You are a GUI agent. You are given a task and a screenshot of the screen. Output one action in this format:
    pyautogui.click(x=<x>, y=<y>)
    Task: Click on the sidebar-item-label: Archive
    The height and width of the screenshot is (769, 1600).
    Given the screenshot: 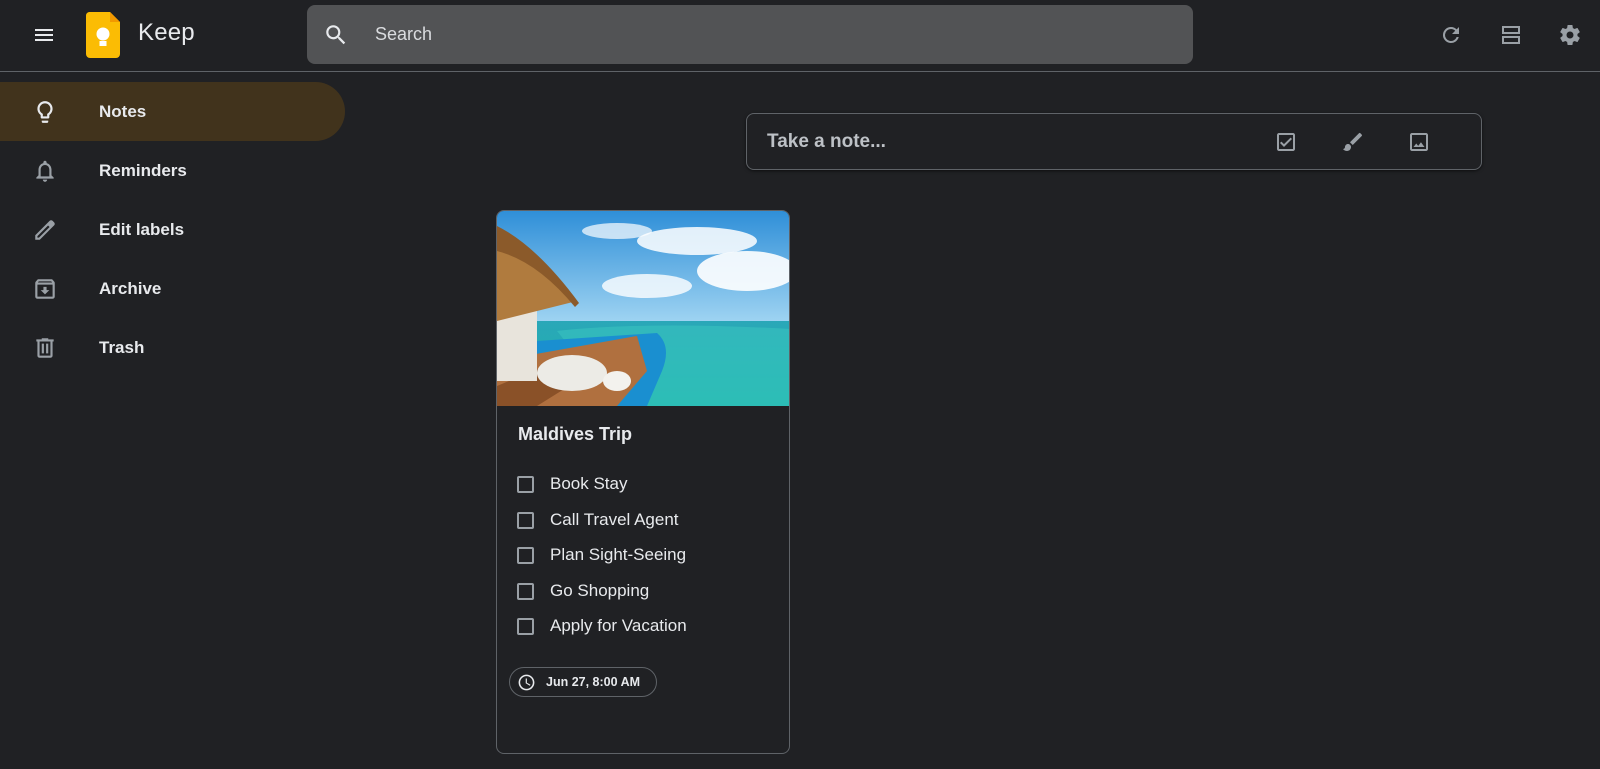 What is the action you would take?
    pyautogui.click(x=130, y=288)
    